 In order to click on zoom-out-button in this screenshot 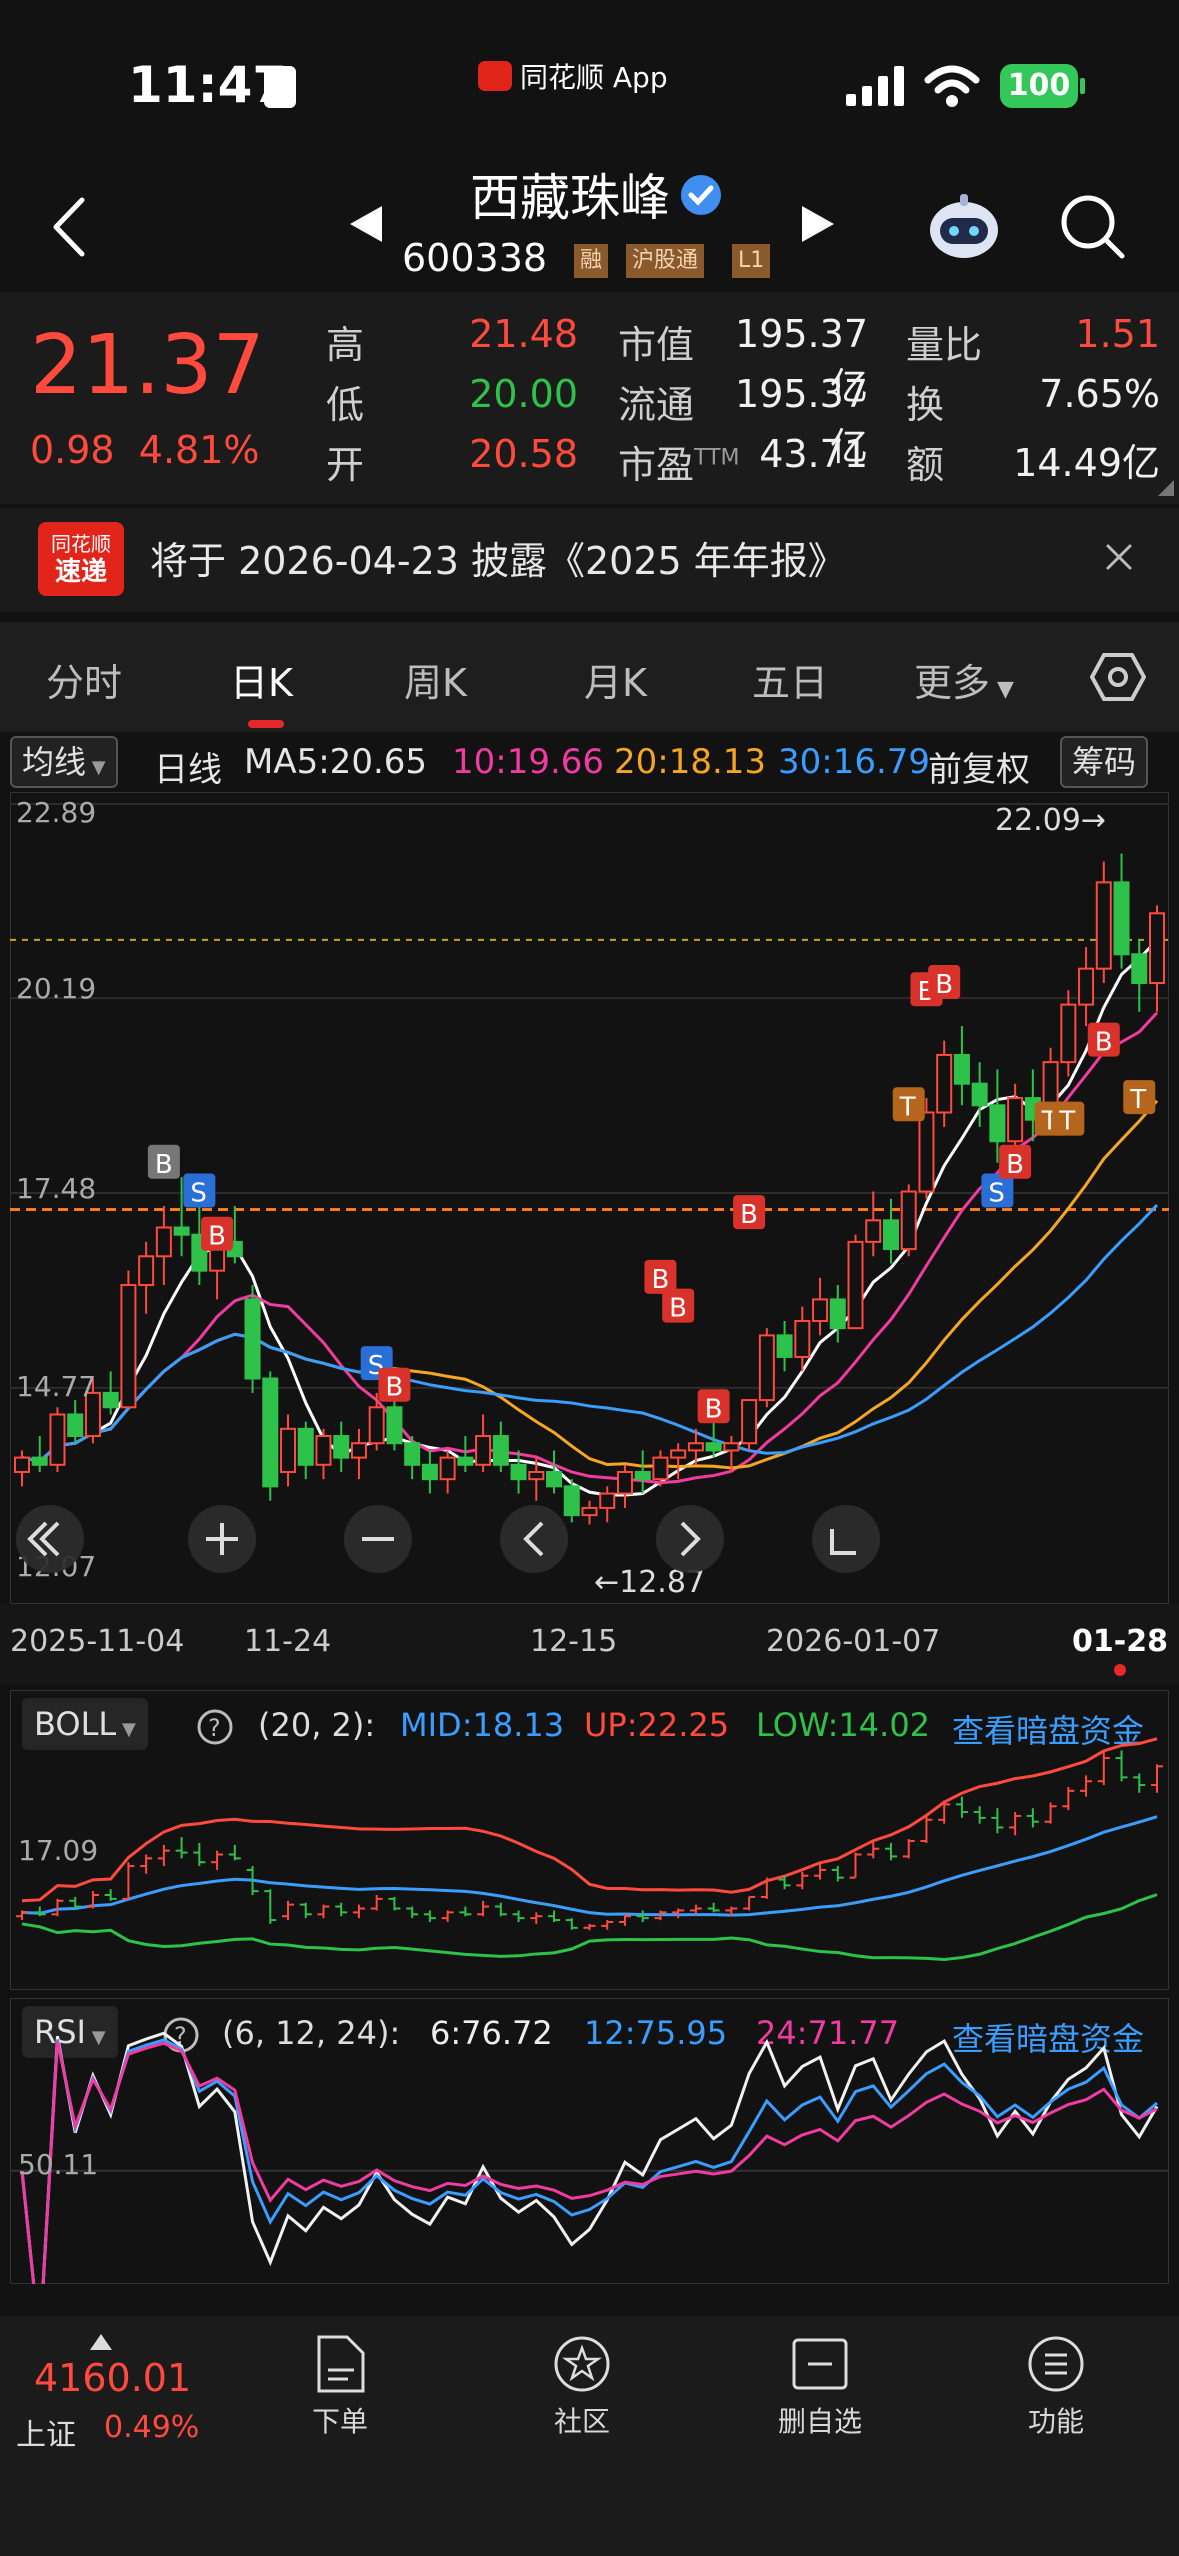, I will do `click(378, 1539)`.